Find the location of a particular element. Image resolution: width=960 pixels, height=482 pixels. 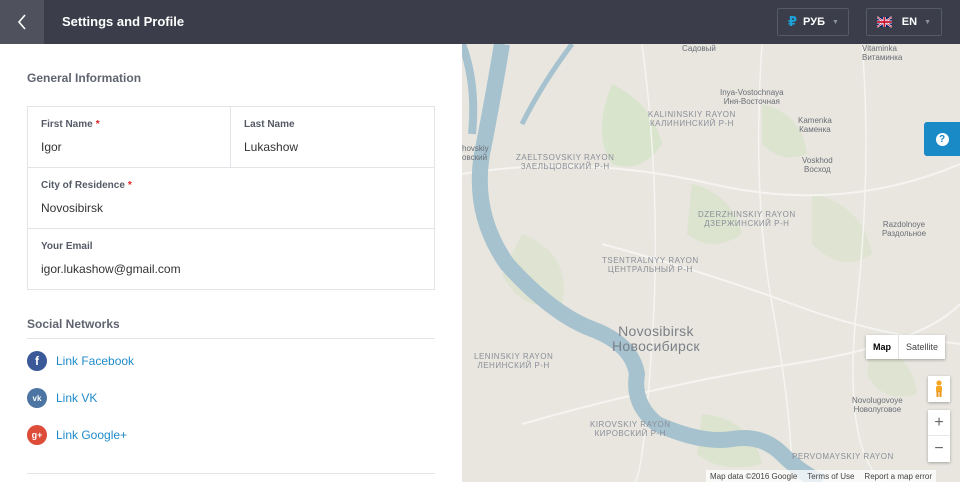

pegman-icon is located at coordinates (939, 388).